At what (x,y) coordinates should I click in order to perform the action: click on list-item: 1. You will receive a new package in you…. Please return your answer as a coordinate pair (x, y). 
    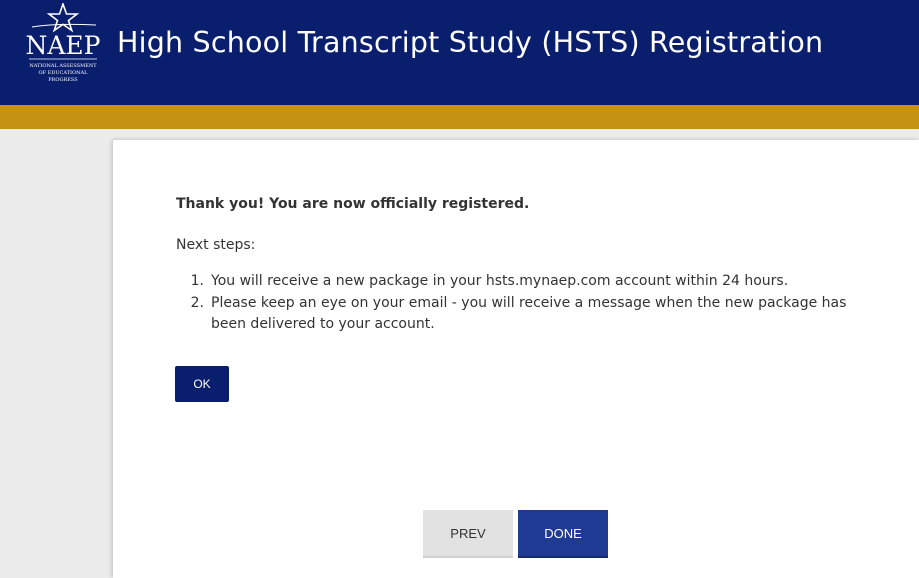
    Looking at the image, I should click on (526, 282).